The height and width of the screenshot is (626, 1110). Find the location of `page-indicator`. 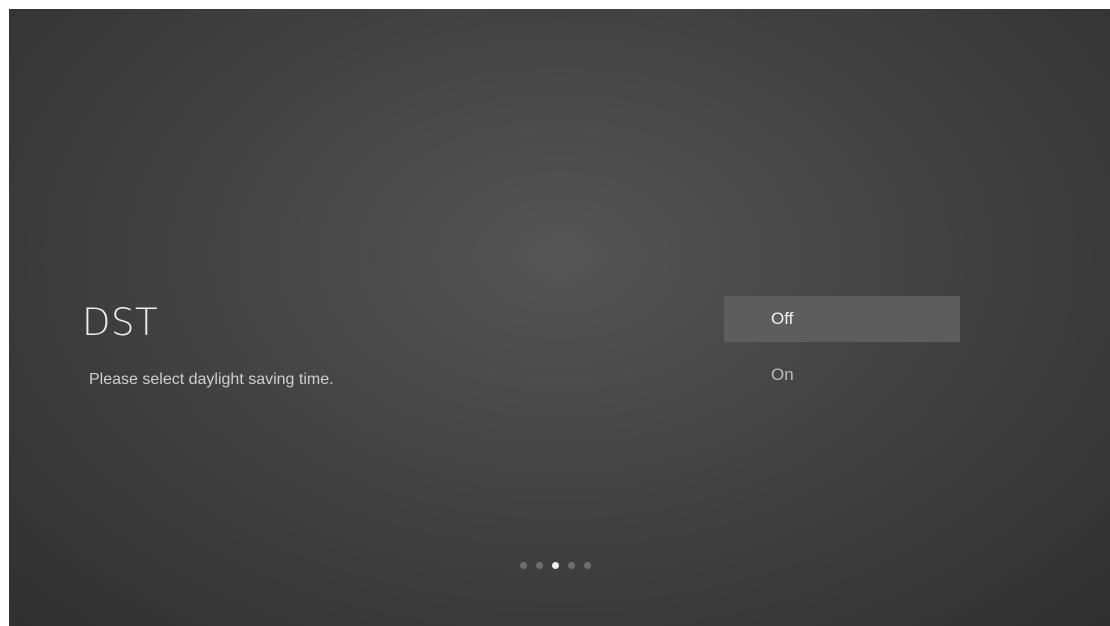

page-indicator is located at coordinates (555, 565).